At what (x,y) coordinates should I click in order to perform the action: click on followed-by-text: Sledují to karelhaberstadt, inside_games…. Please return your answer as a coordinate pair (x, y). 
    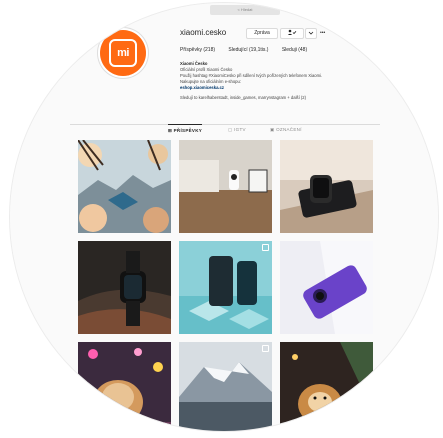
    Looking at the image, I should click on (290, 98).